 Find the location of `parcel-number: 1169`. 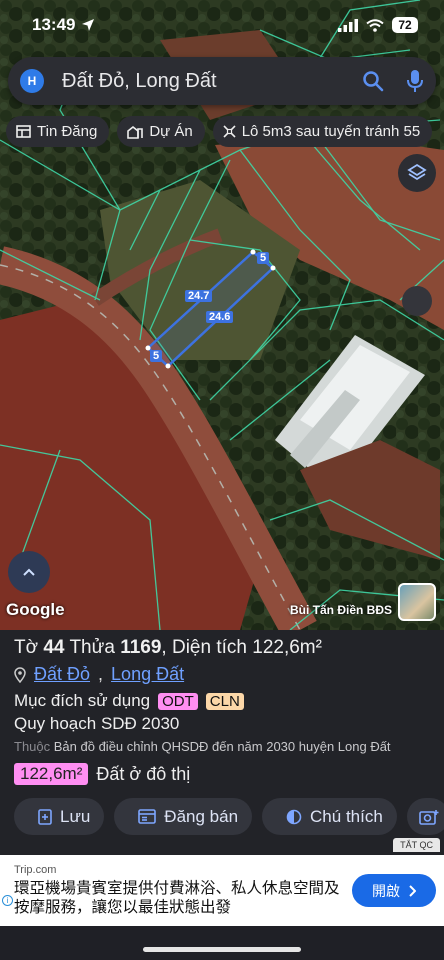

parcel-number: 1169 is located at coordinates (141, 647).